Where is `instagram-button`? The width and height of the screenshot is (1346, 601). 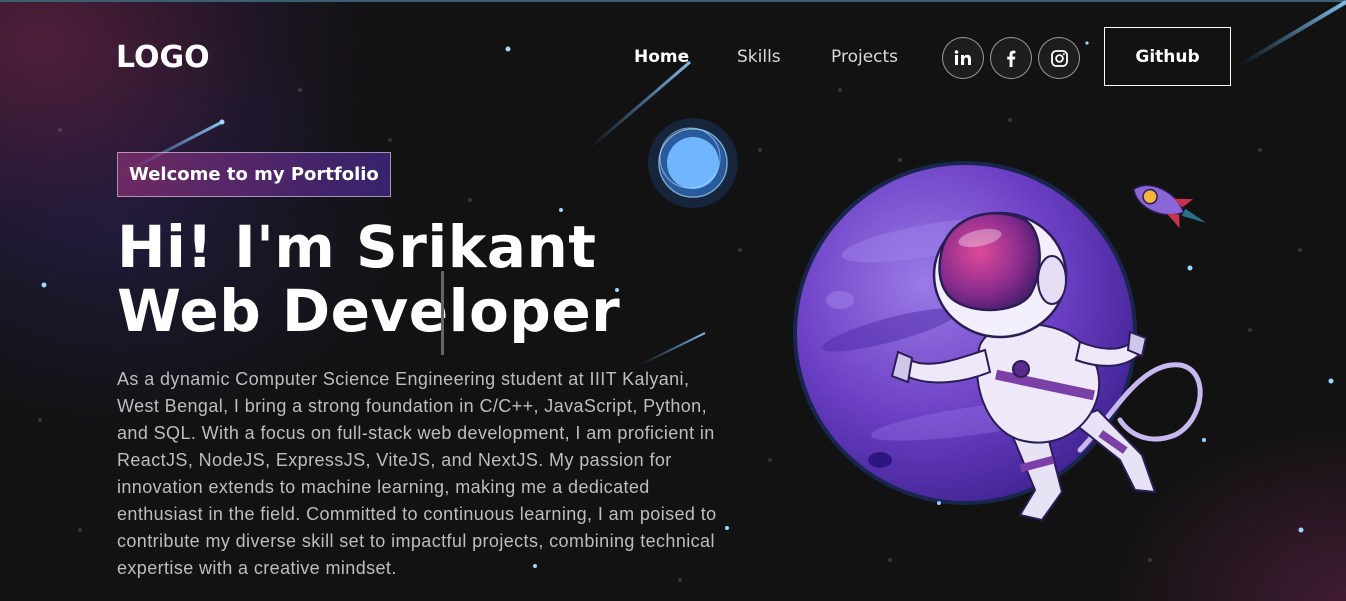
instagram-button is located at coordinates (1059, 58).